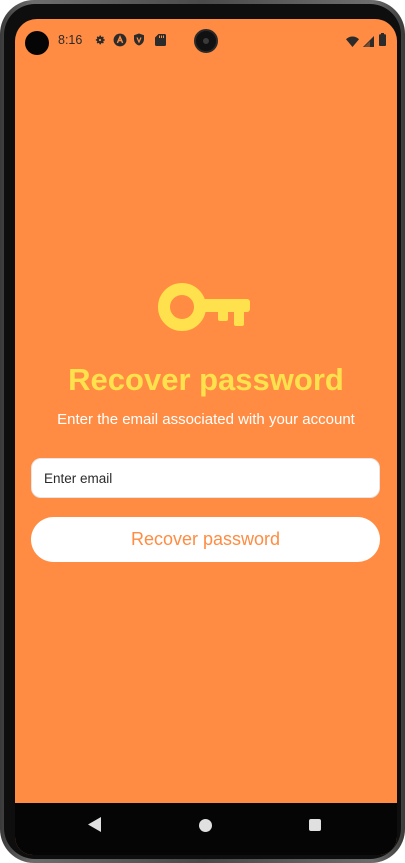  I want to click on email-field, so click(205, 478).